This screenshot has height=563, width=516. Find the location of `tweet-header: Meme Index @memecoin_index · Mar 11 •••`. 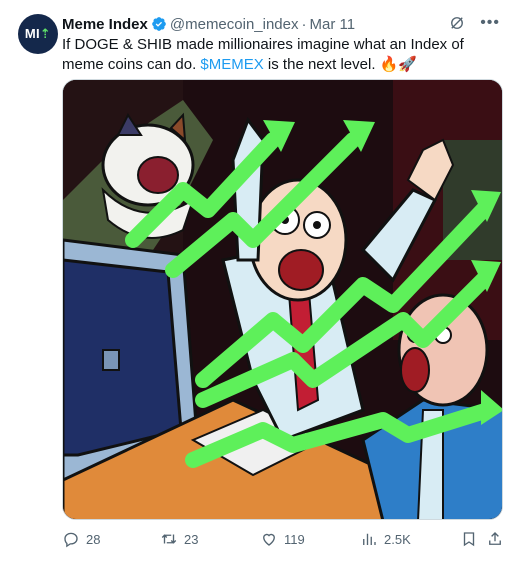

tweet-header: Meme Index @memecoin_index · Mar 11 ••• is located at coordinates (284, 24).